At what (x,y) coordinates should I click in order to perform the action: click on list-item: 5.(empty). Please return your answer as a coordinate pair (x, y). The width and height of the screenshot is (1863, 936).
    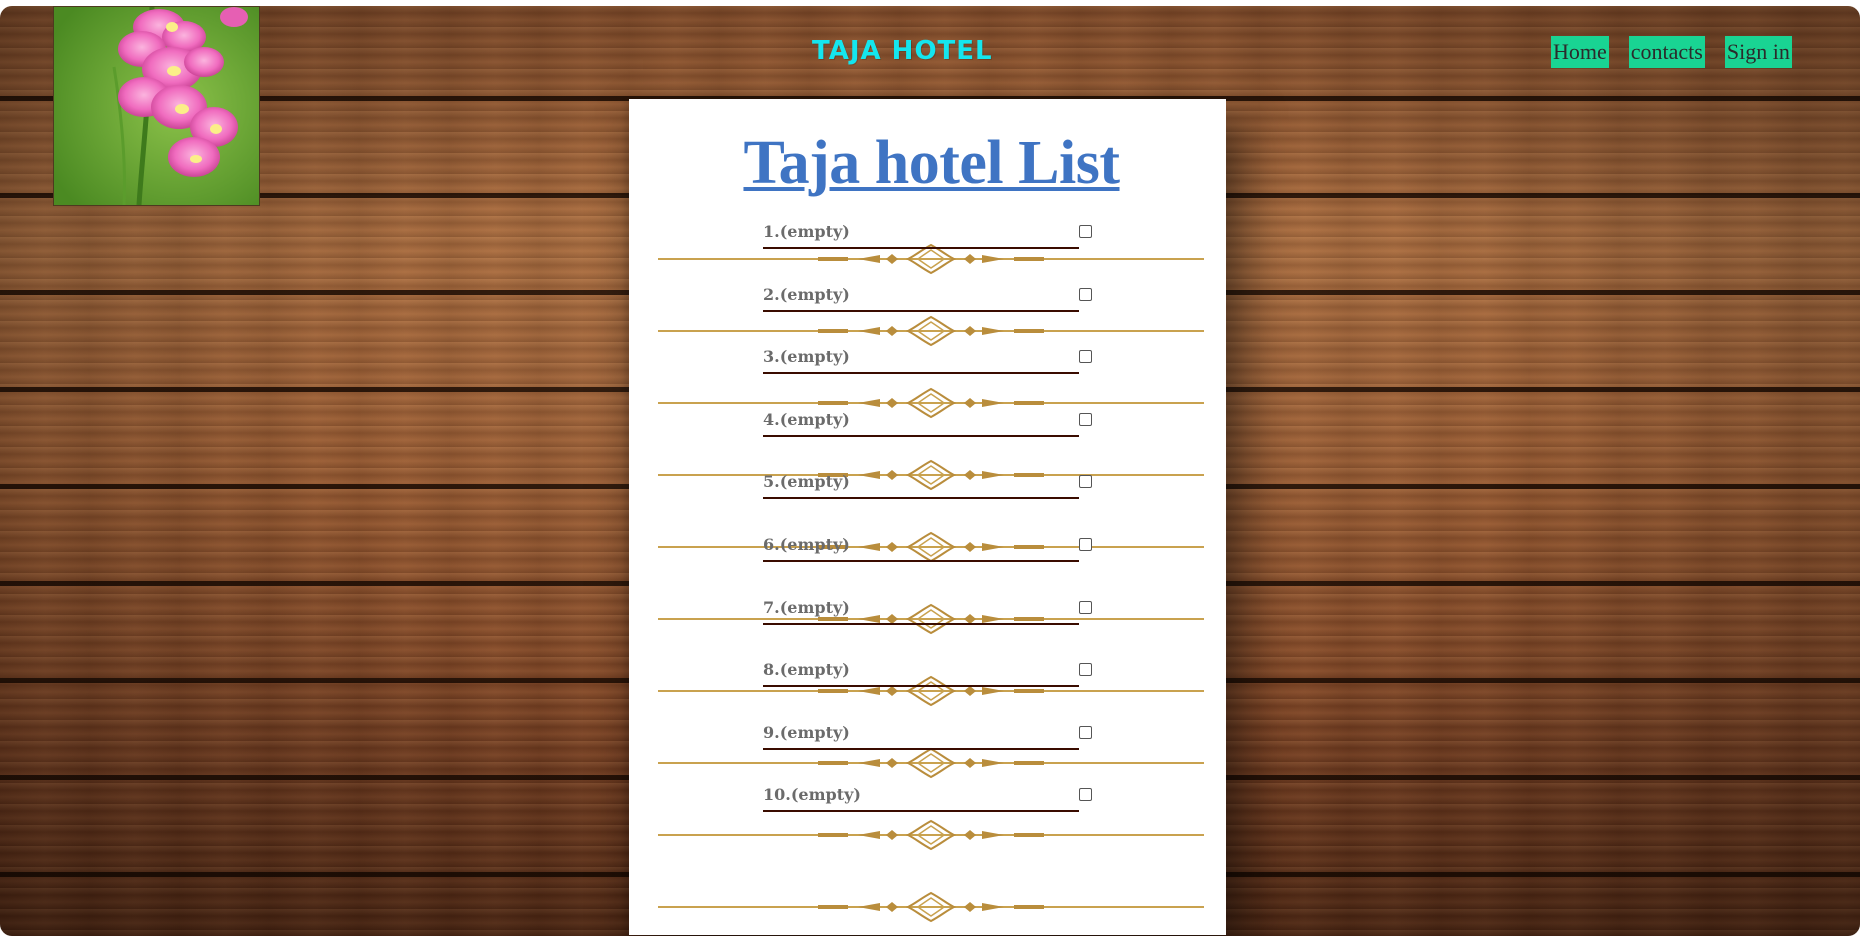
    Looking at the image, I should click on (928, 484).